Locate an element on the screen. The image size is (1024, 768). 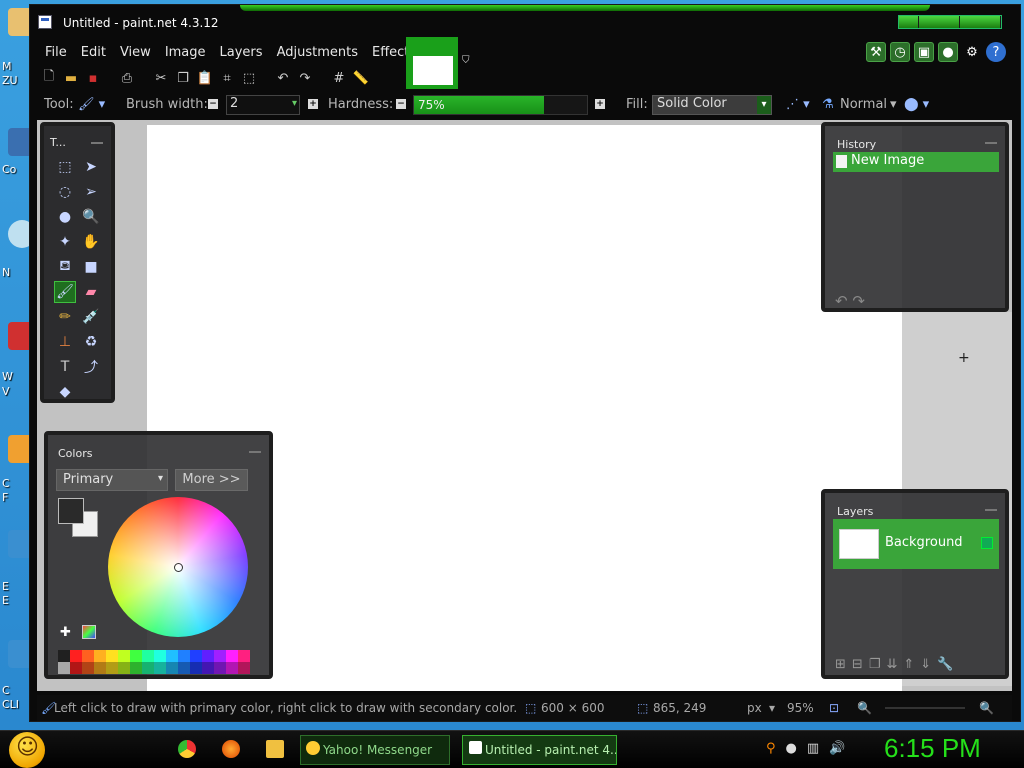
window-controls is located at coordinates (950, 22).